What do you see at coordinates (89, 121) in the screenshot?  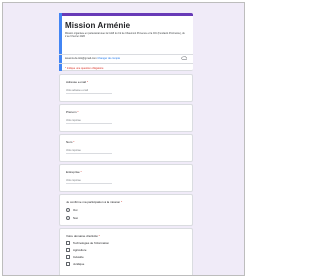 I see `prenom-input: Votre réponse` at bounding box center [89, 121].